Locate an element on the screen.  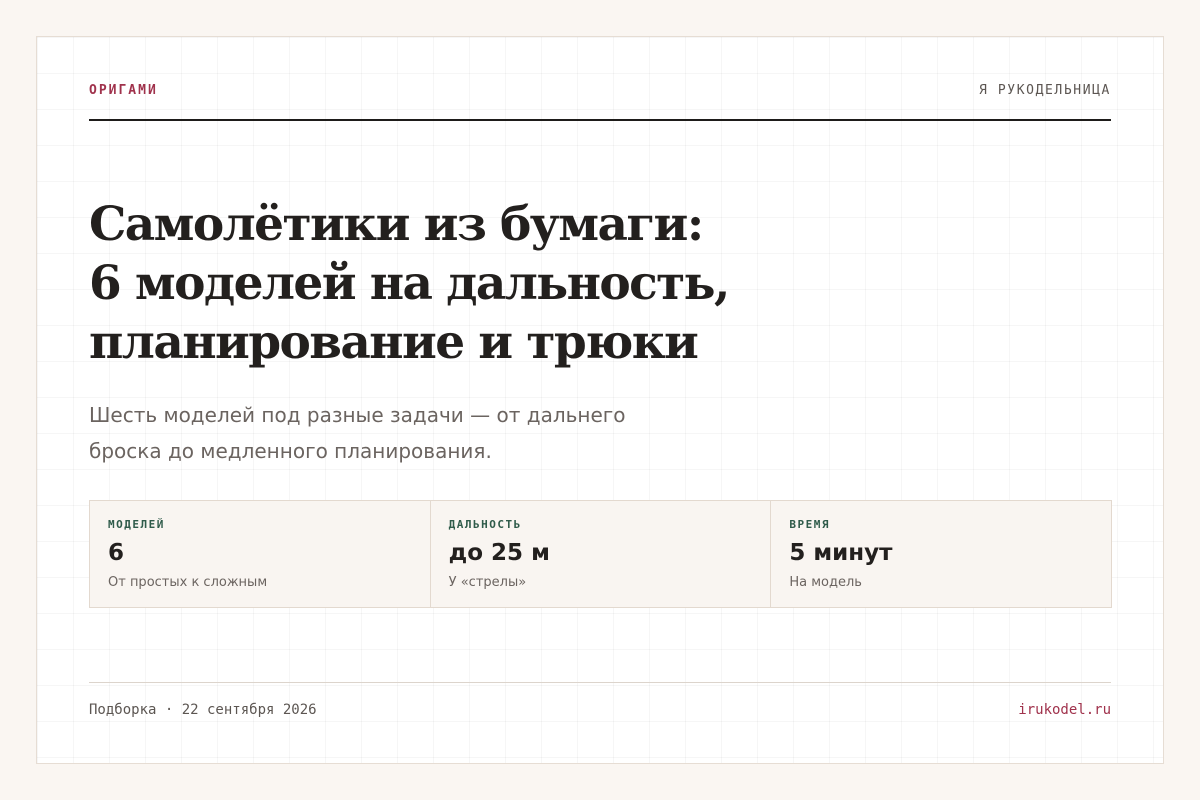
title-line: планирование и трюки is located at coordinates (394, 342).